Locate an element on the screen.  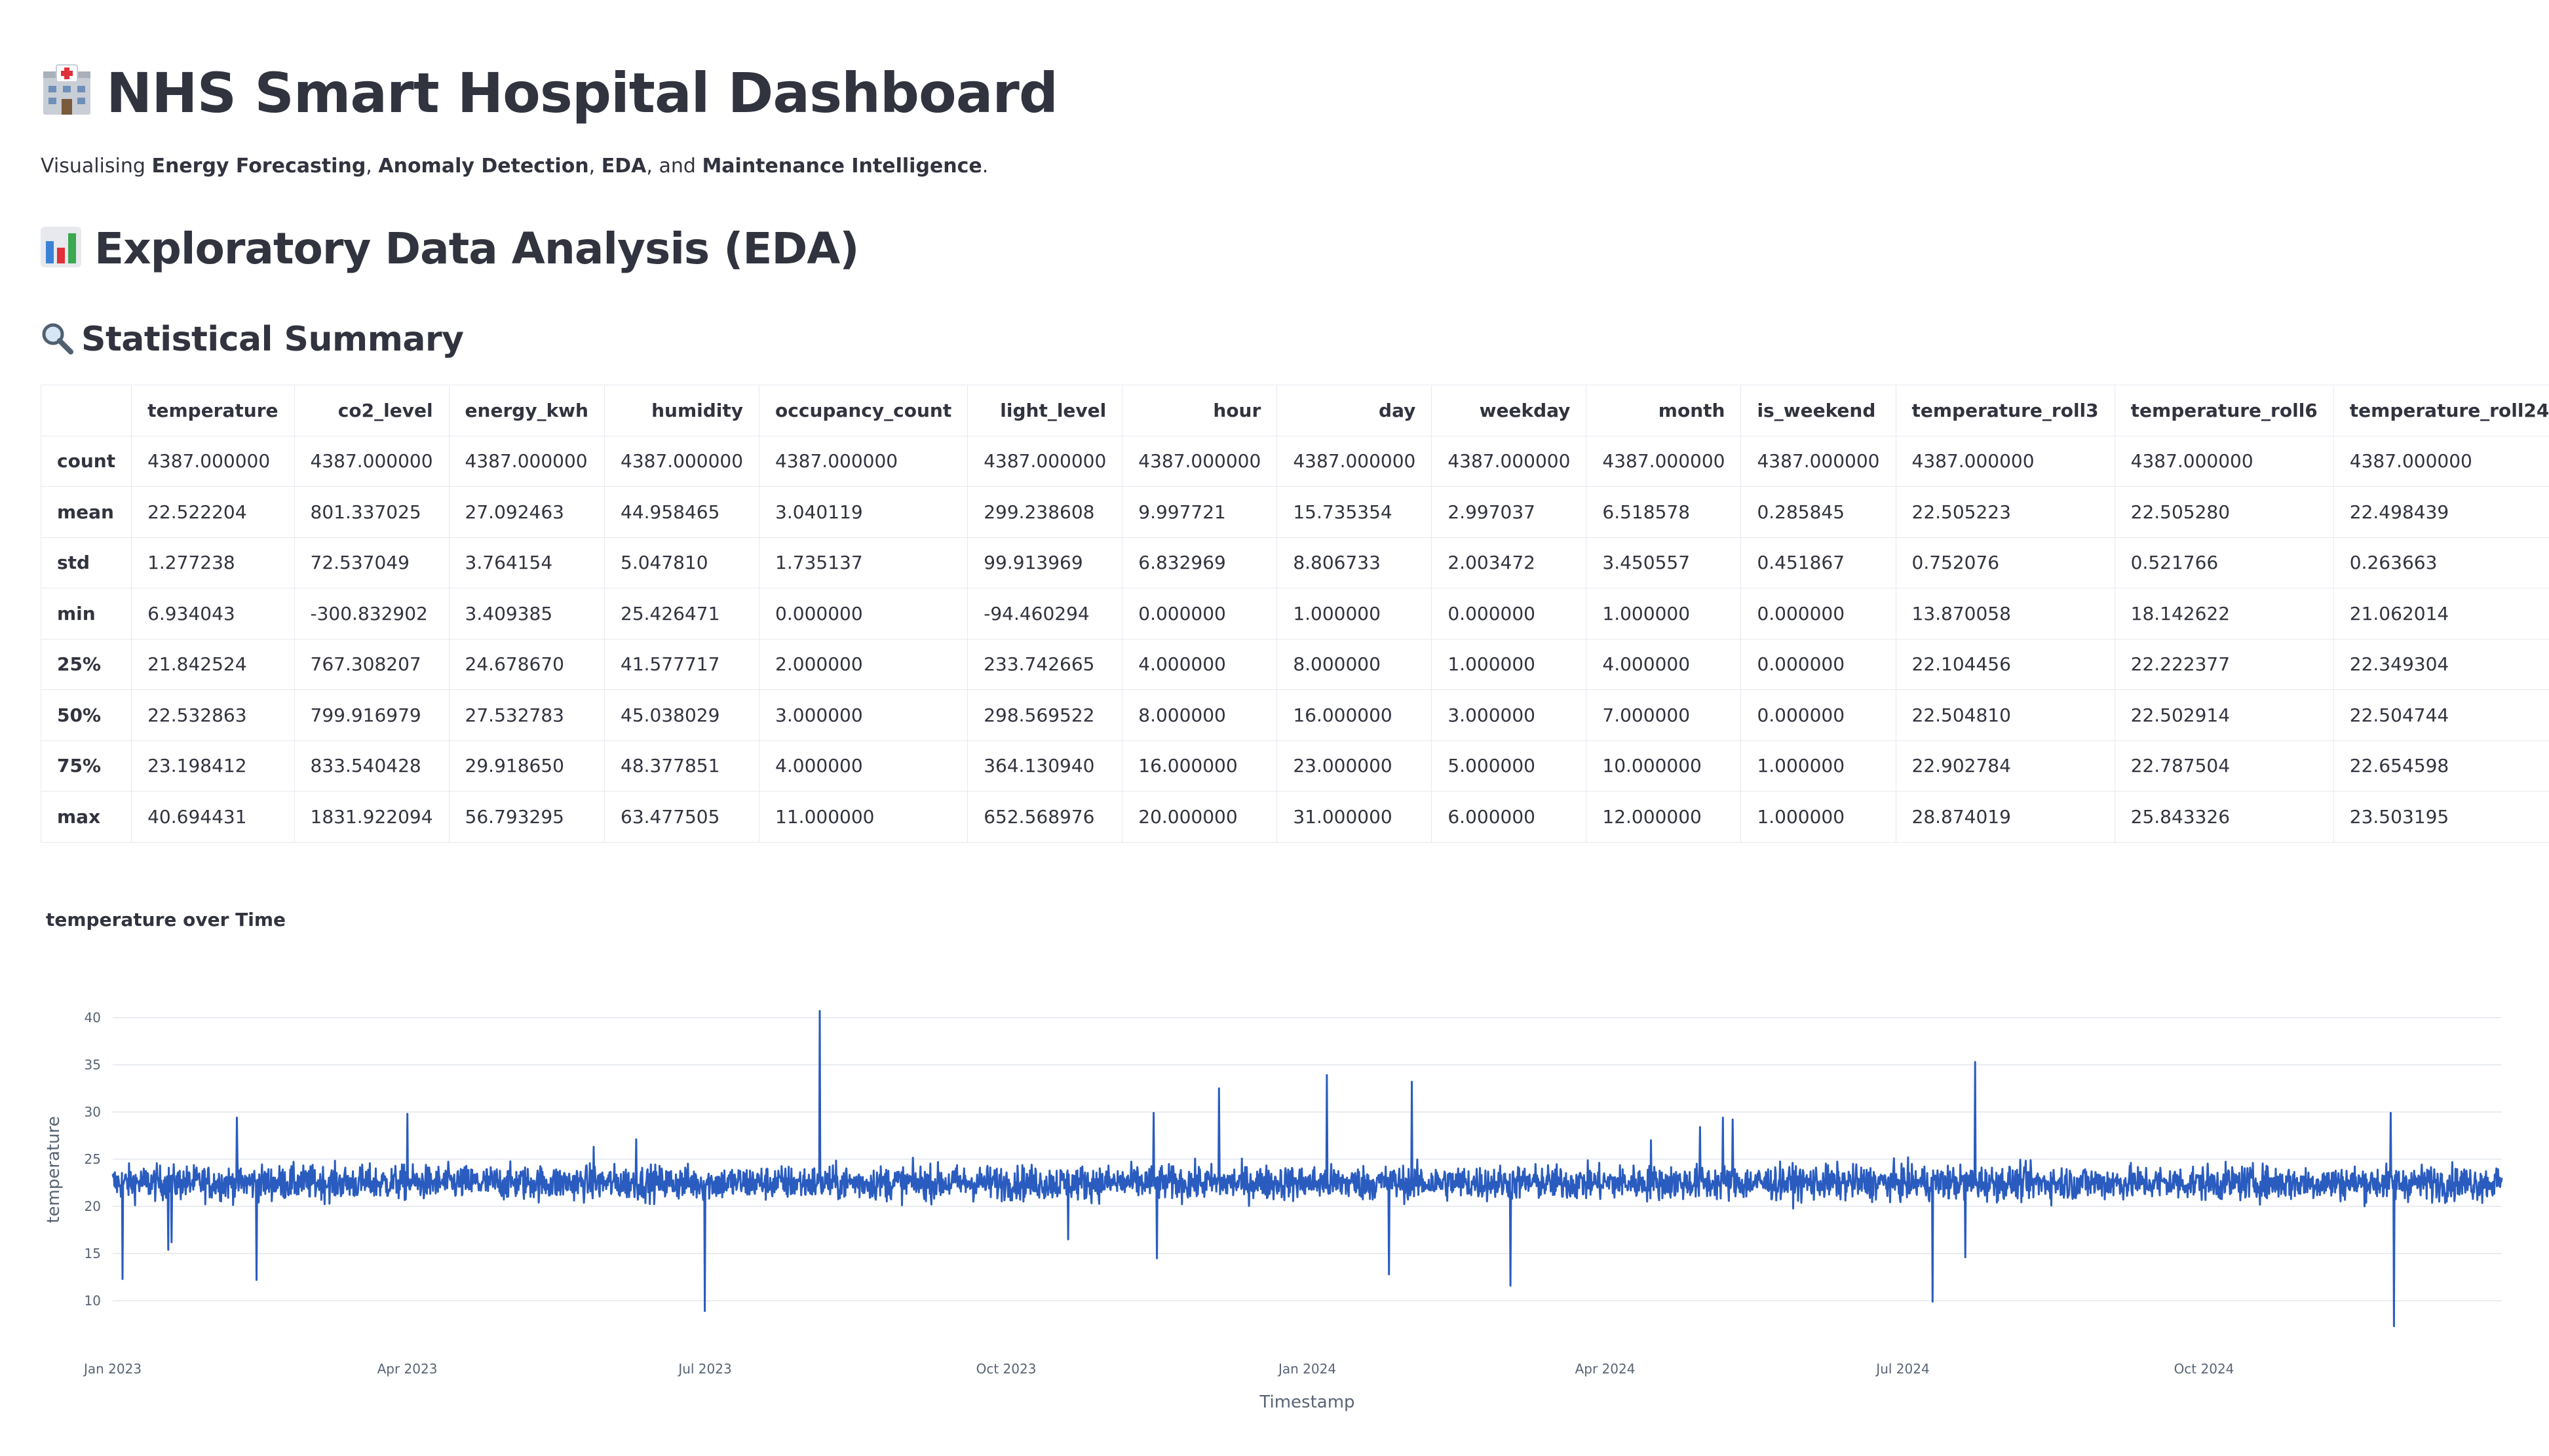
table-cell: 1.277238 is located at coordinates (213, 562).